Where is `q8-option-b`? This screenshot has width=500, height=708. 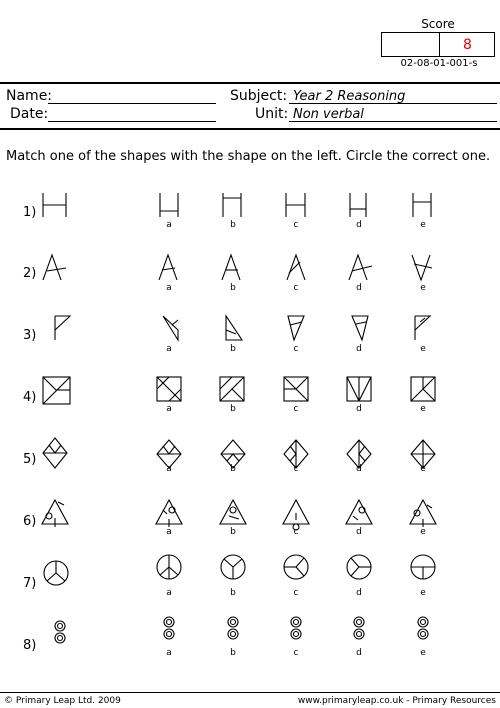
q8-option-b is located at coordinates (233, 628).